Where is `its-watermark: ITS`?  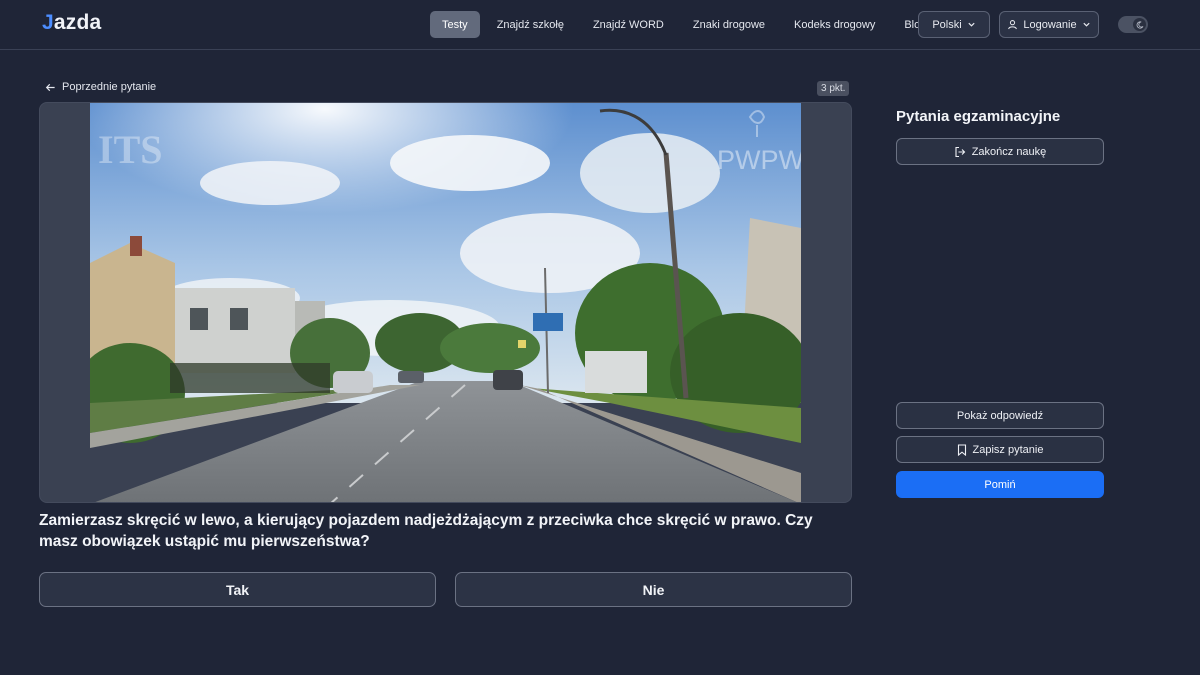 its-watermark: ITS is located at coordinates (130, 149).